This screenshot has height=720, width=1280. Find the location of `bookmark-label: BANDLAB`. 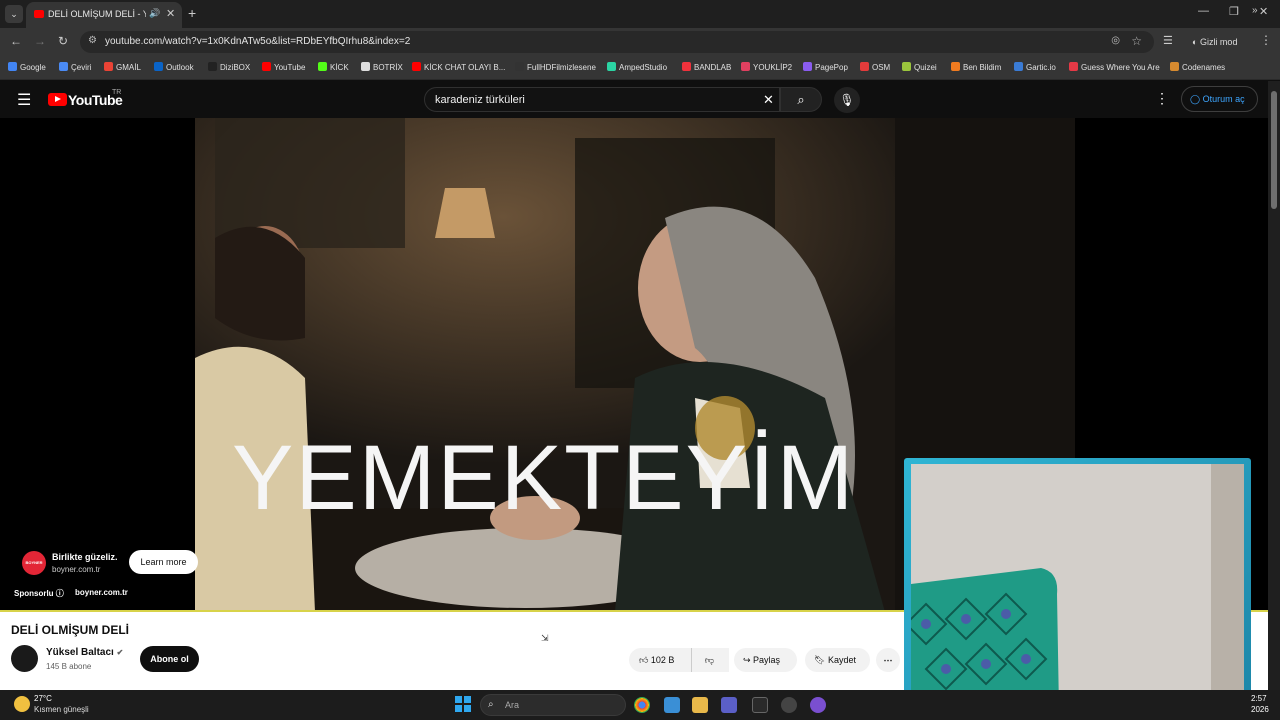

bookmark-label: BANDLAB is located at coordinates (713, 67).